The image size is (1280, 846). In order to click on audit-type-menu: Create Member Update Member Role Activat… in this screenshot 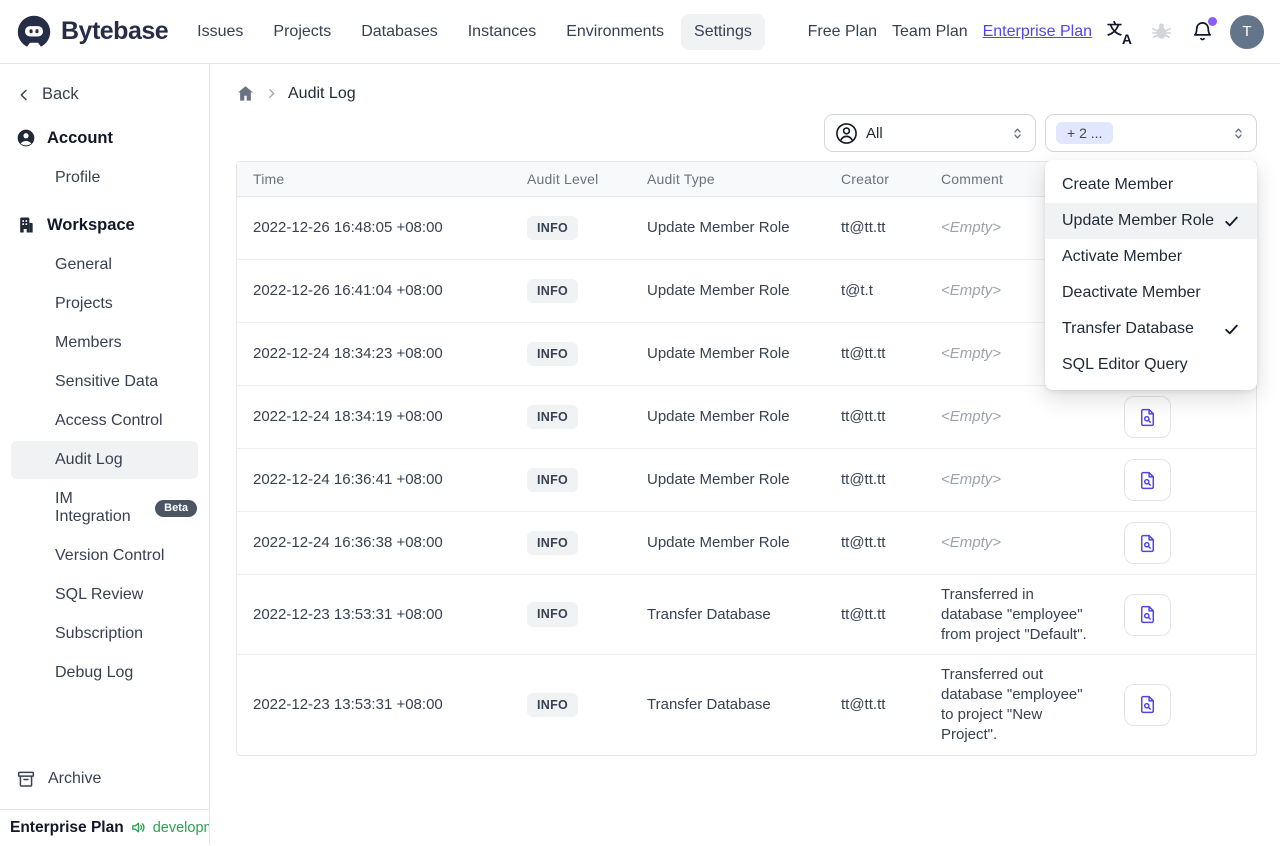, I will do `click(1151, 275)`.